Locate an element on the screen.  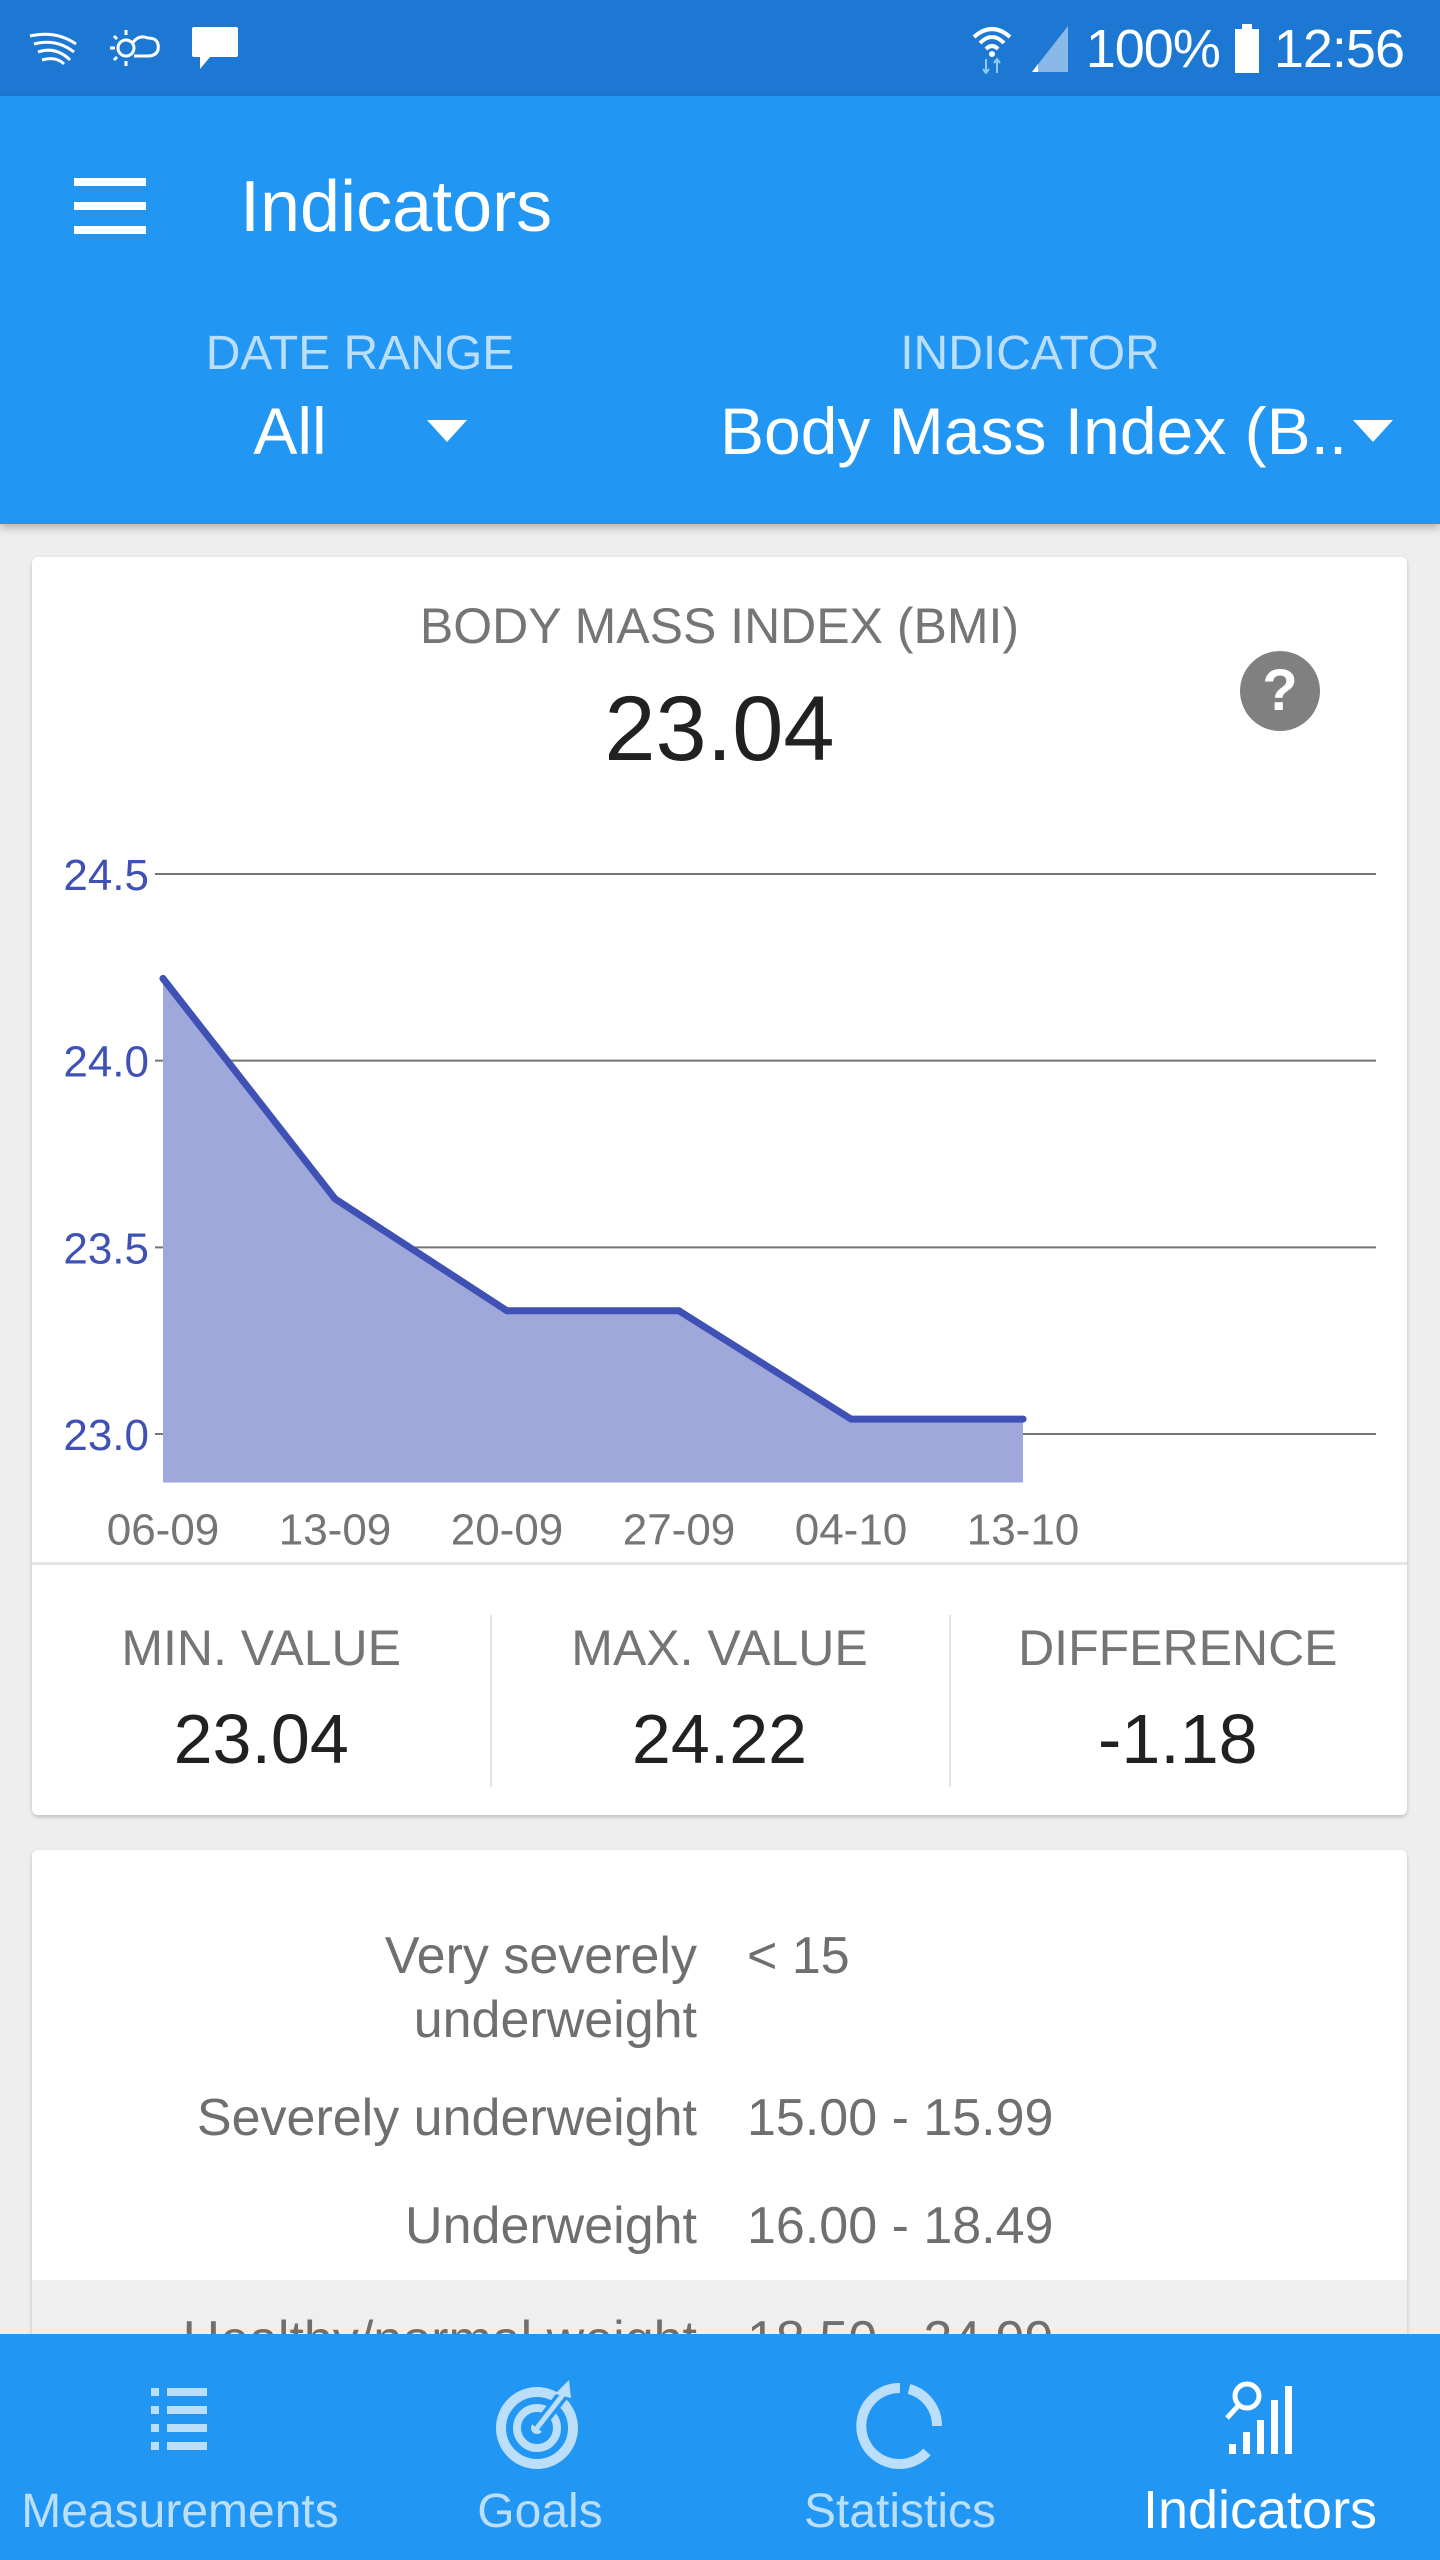
donut-chart-icon is located at coordinates (899, 2425).